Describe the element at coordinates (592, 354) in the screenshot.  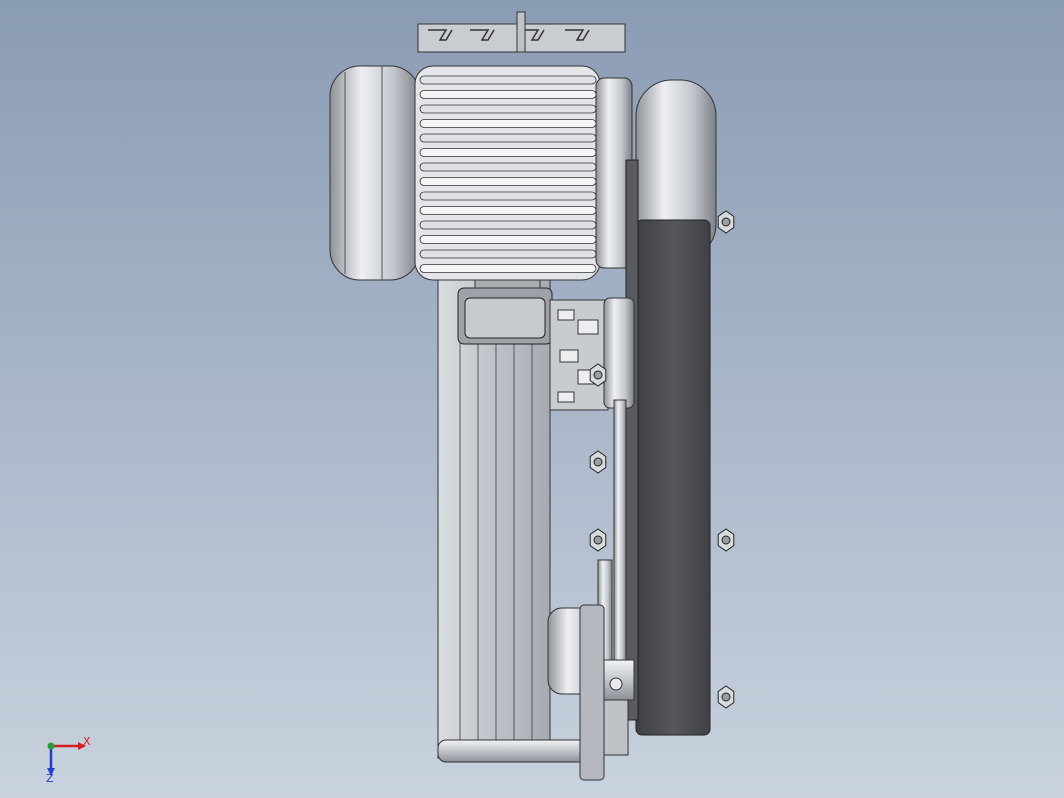
I see `side-extrusion-block` at that location.